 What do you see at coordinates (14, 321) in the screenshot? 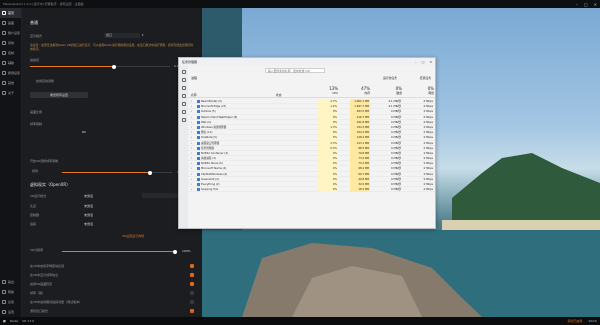
I see `taskbar-app-label: Radio` at bounding box center [14, 321].